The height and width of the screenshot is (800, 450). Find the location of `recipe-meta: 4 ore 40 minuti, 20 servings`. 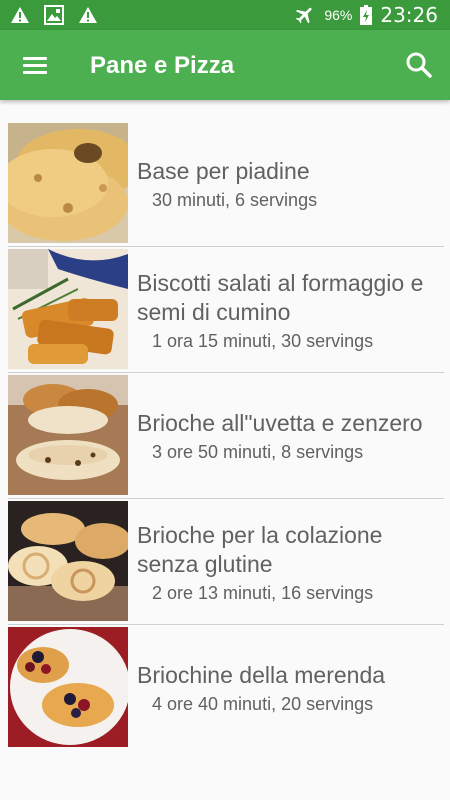

recipe-meta: 4 ore 40 minuti, 20 servings is located at coordinates (263, 704).